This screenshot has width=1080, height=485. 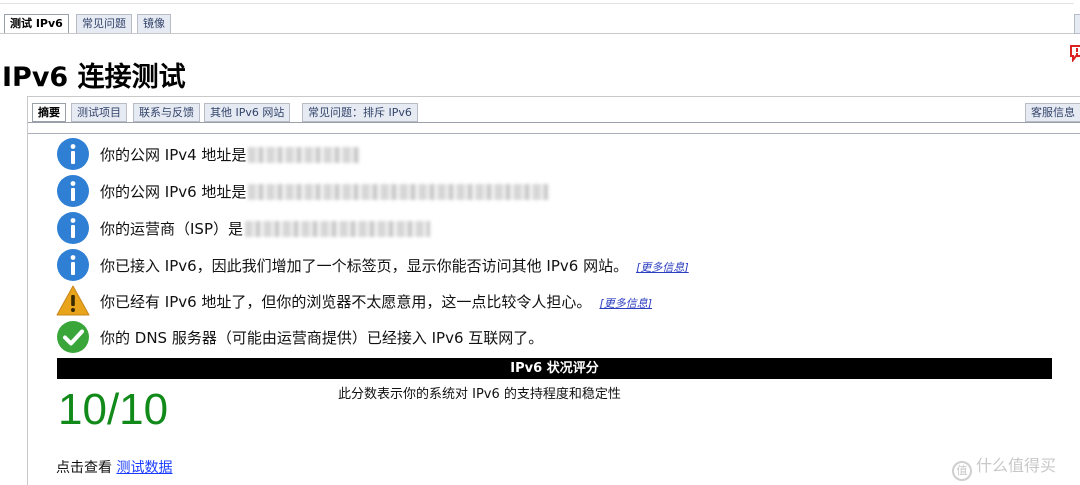 I want to click on result-row-isp: 你的运营商（ISP）是, so click(x=556, y=228).